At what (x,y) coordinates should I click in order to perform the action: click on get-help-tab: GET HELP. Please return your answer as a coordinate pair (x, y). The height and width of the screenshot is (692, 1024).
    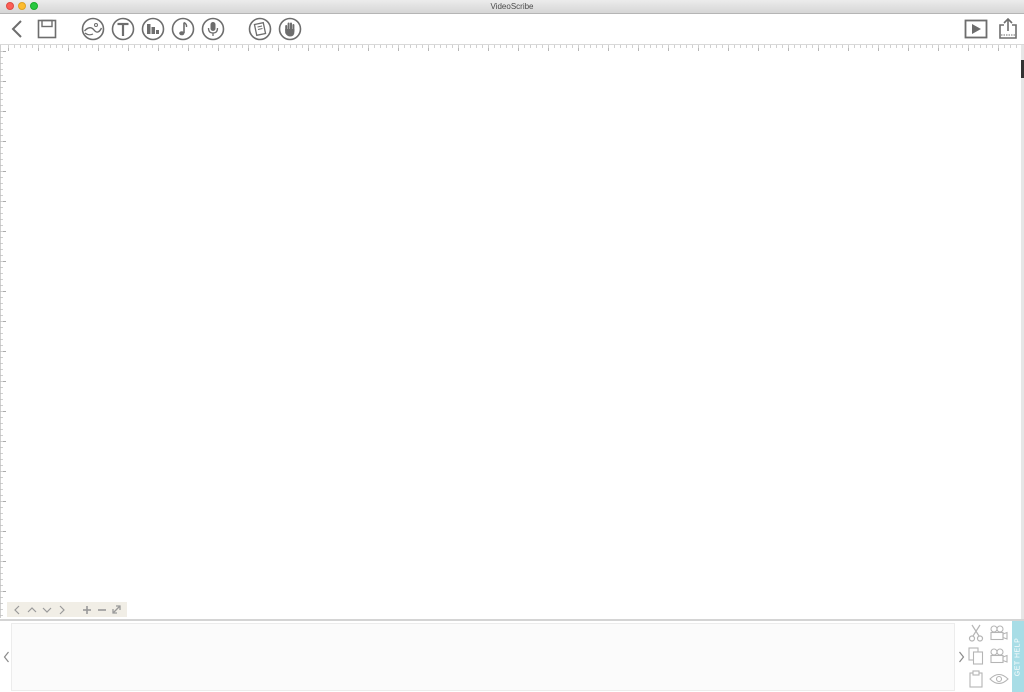
    Looking at the image, I should click on (1018, 656).